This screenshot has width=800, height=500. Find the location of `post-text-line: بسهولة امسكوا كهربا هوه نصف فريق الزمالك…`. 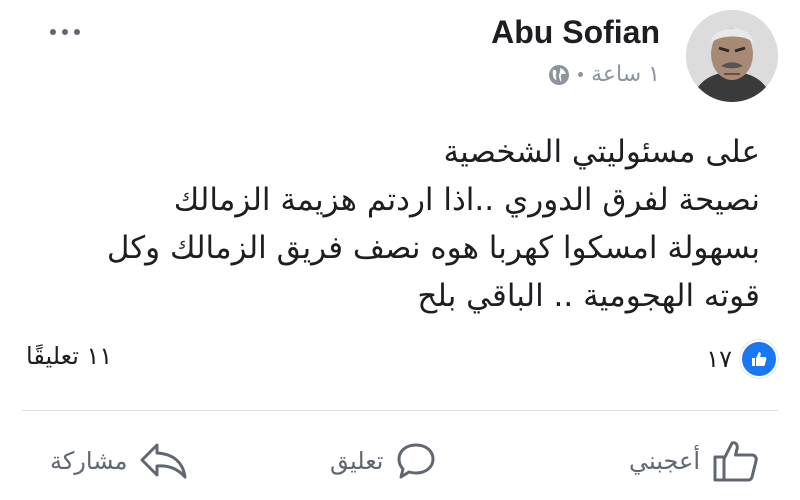

post-text-line: بسهولة امسكوا كهربا هوه نصف فريق الزمالك… is located at coordinates (433, 248).